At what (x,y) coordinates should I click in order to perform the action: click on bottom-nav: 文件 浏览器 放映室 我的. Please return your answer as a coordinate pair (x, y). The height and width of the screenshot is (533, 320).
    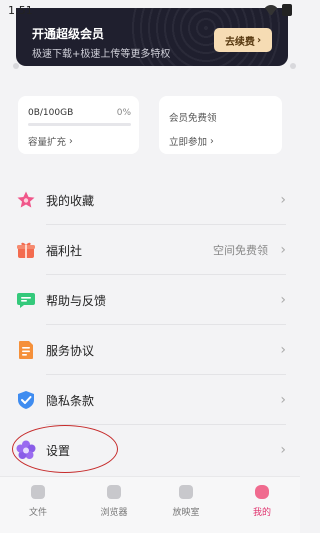
    Looking at the image, I should click on (150, 504).